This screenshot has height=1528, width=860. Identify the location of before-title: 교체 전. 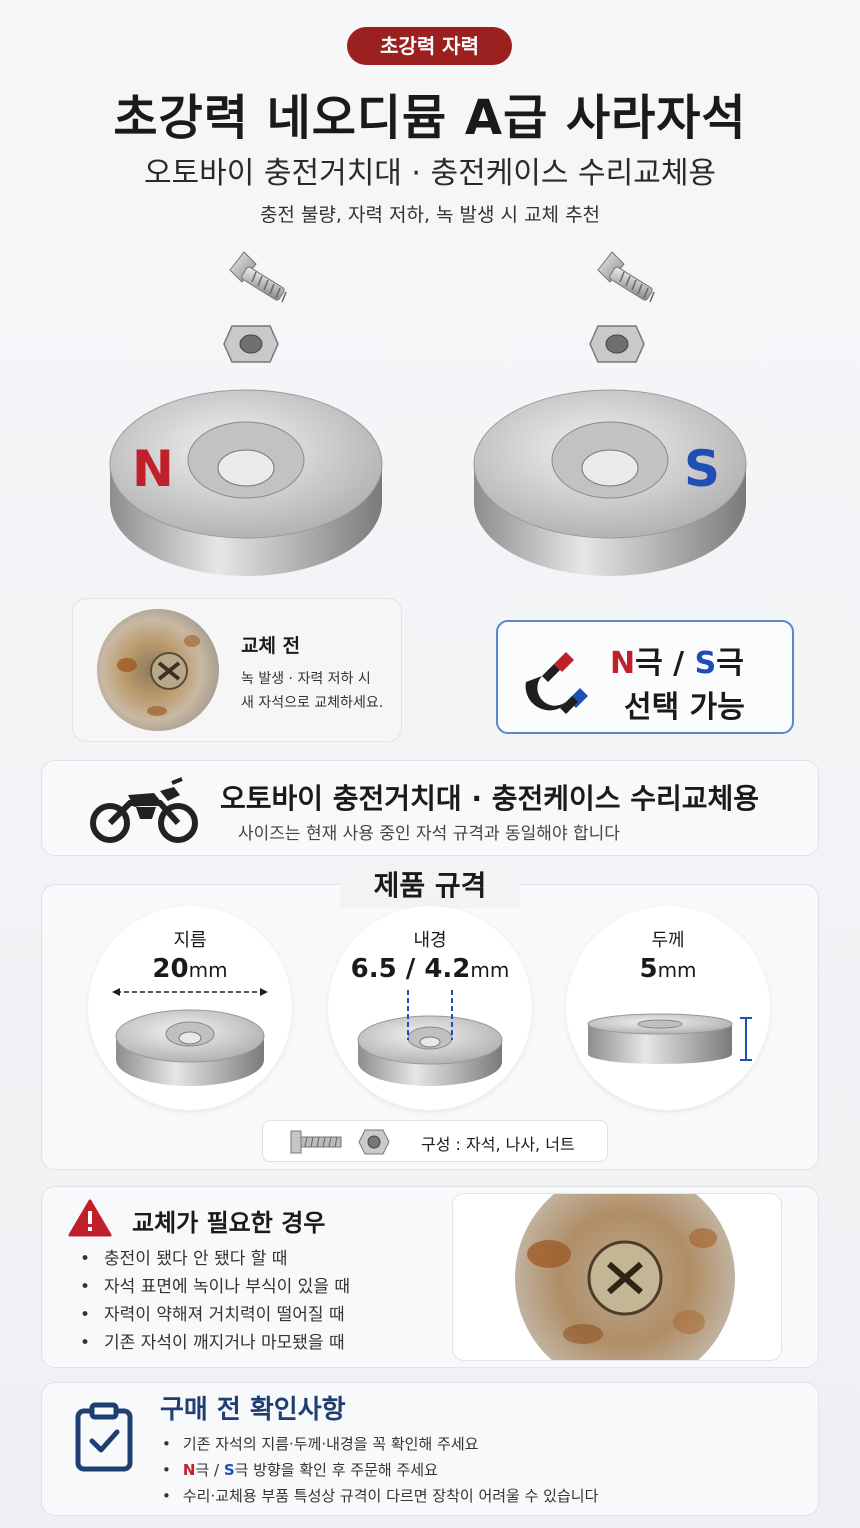
(271, 646).